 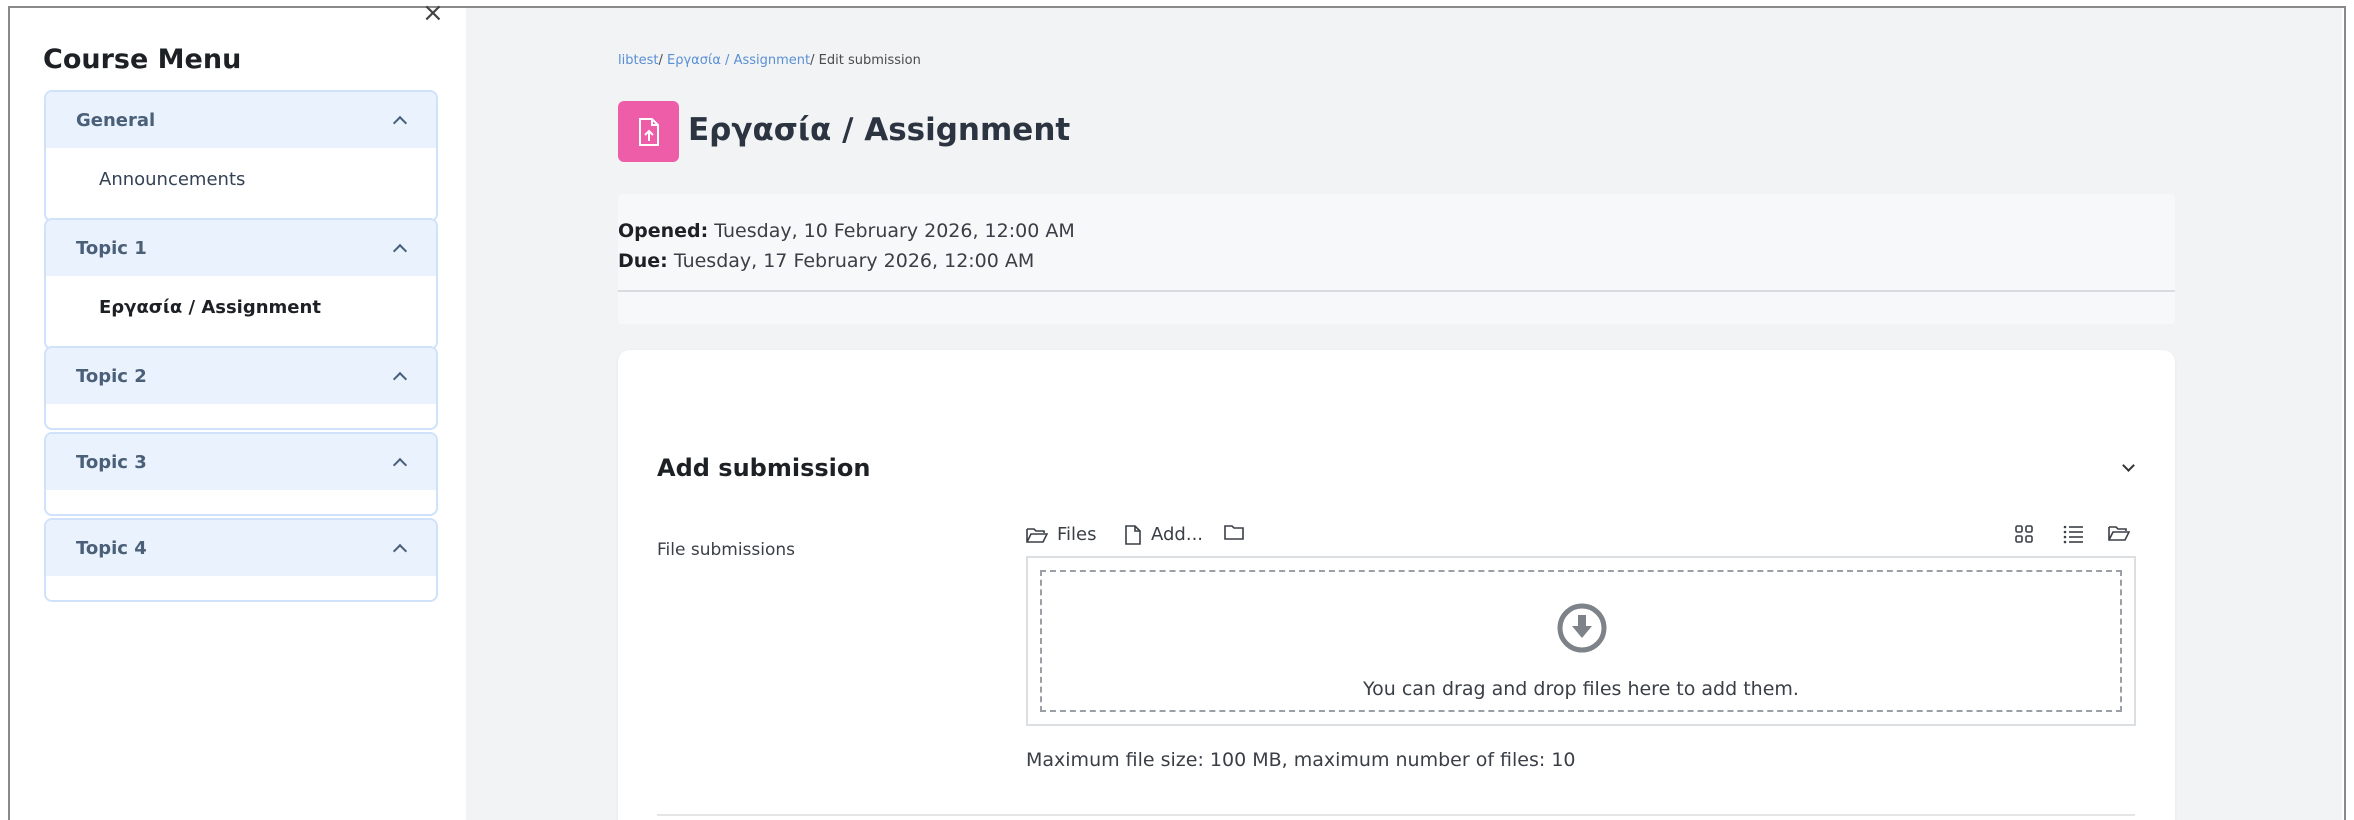 I want to click on section-topic-4: Topic 4, so click(x=241, y=560).